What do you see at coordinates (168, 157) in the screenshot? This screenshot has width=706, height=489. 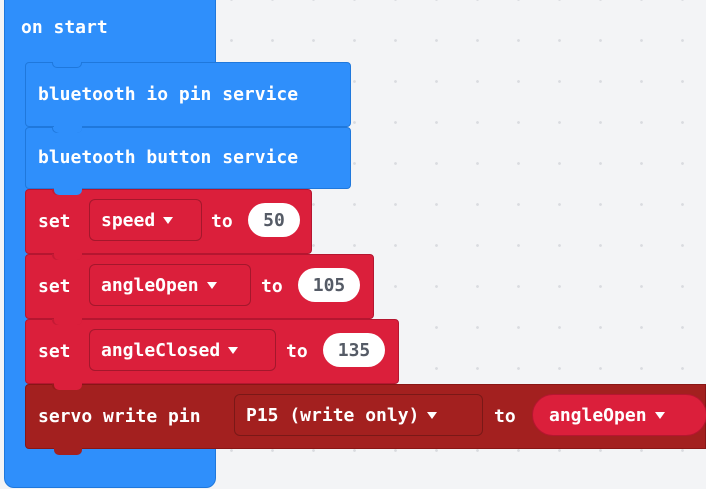 I see `bluetooth-button-service-label: bluetooth button service` at bounding box center [168, 157].